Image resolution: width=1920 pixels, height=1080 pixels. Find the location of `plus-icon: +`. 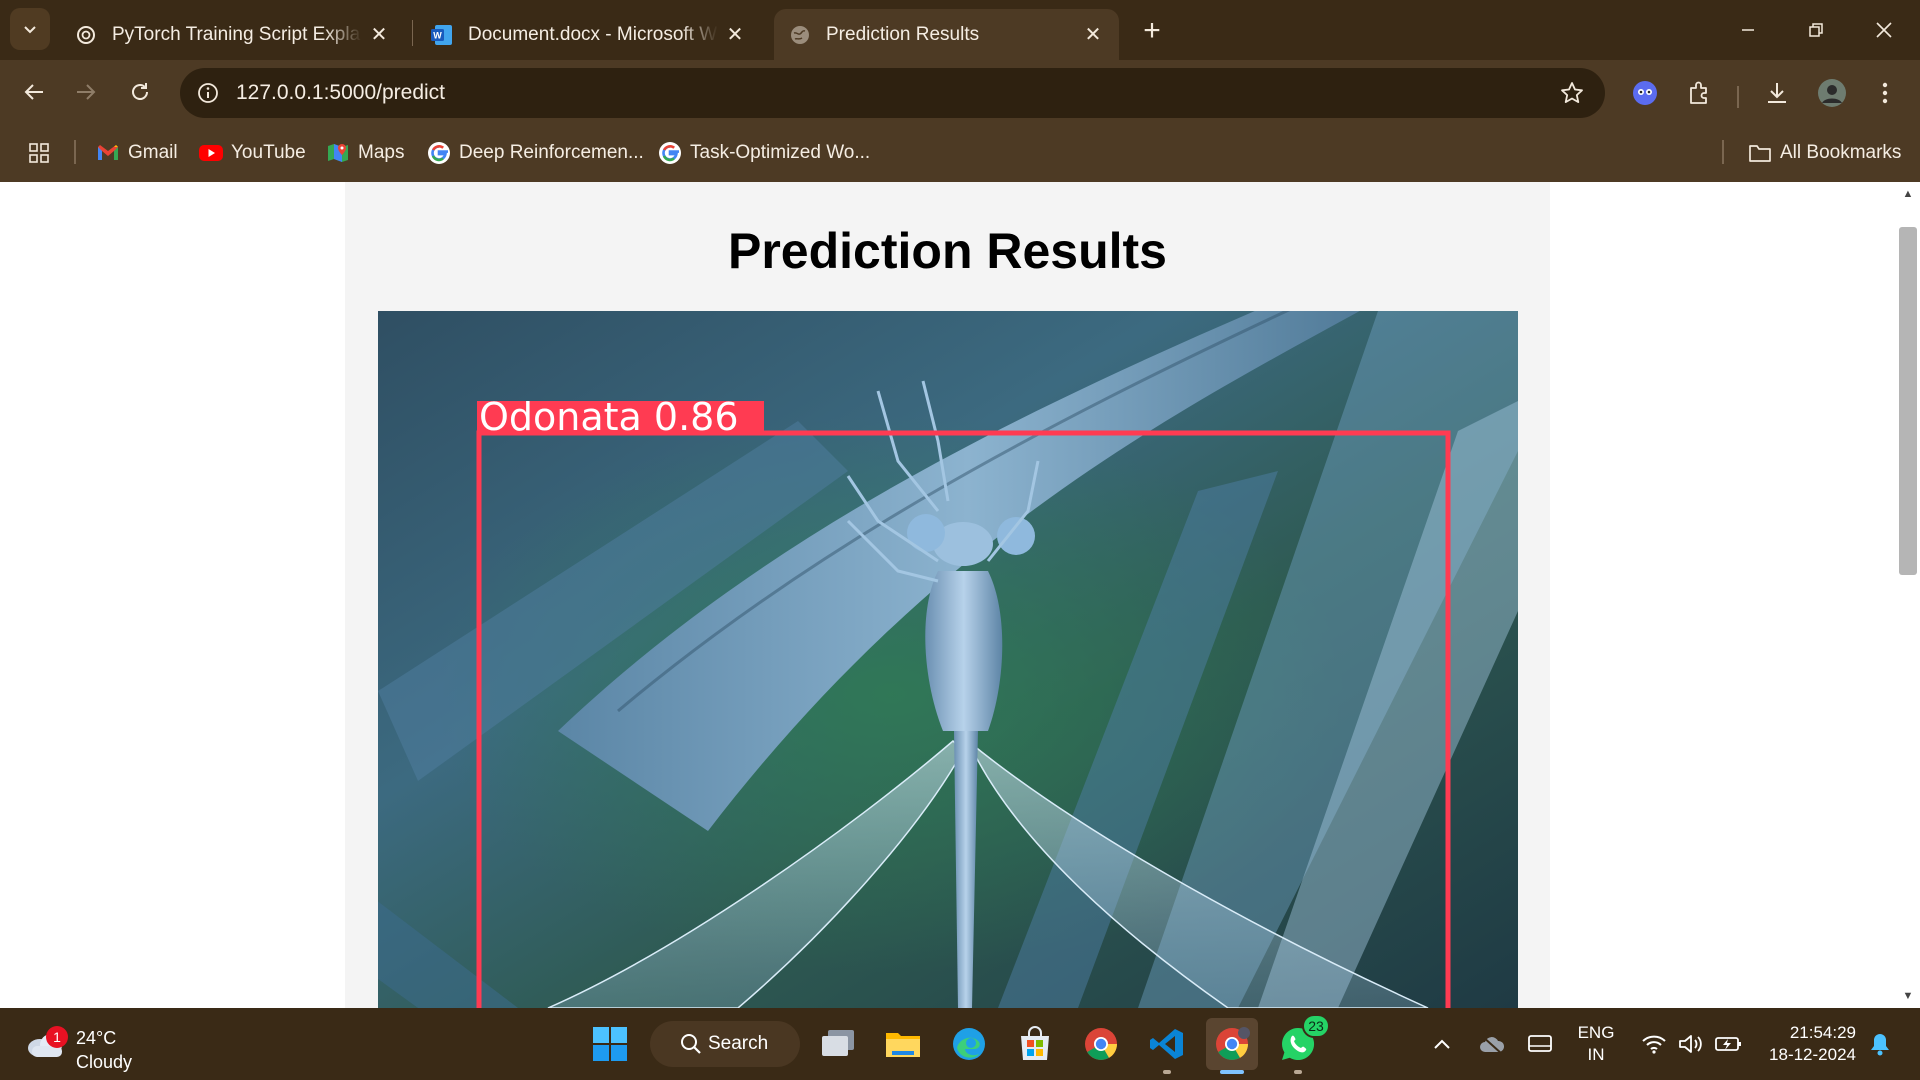

plus-icon: + is located at coordinates (1152, 30).